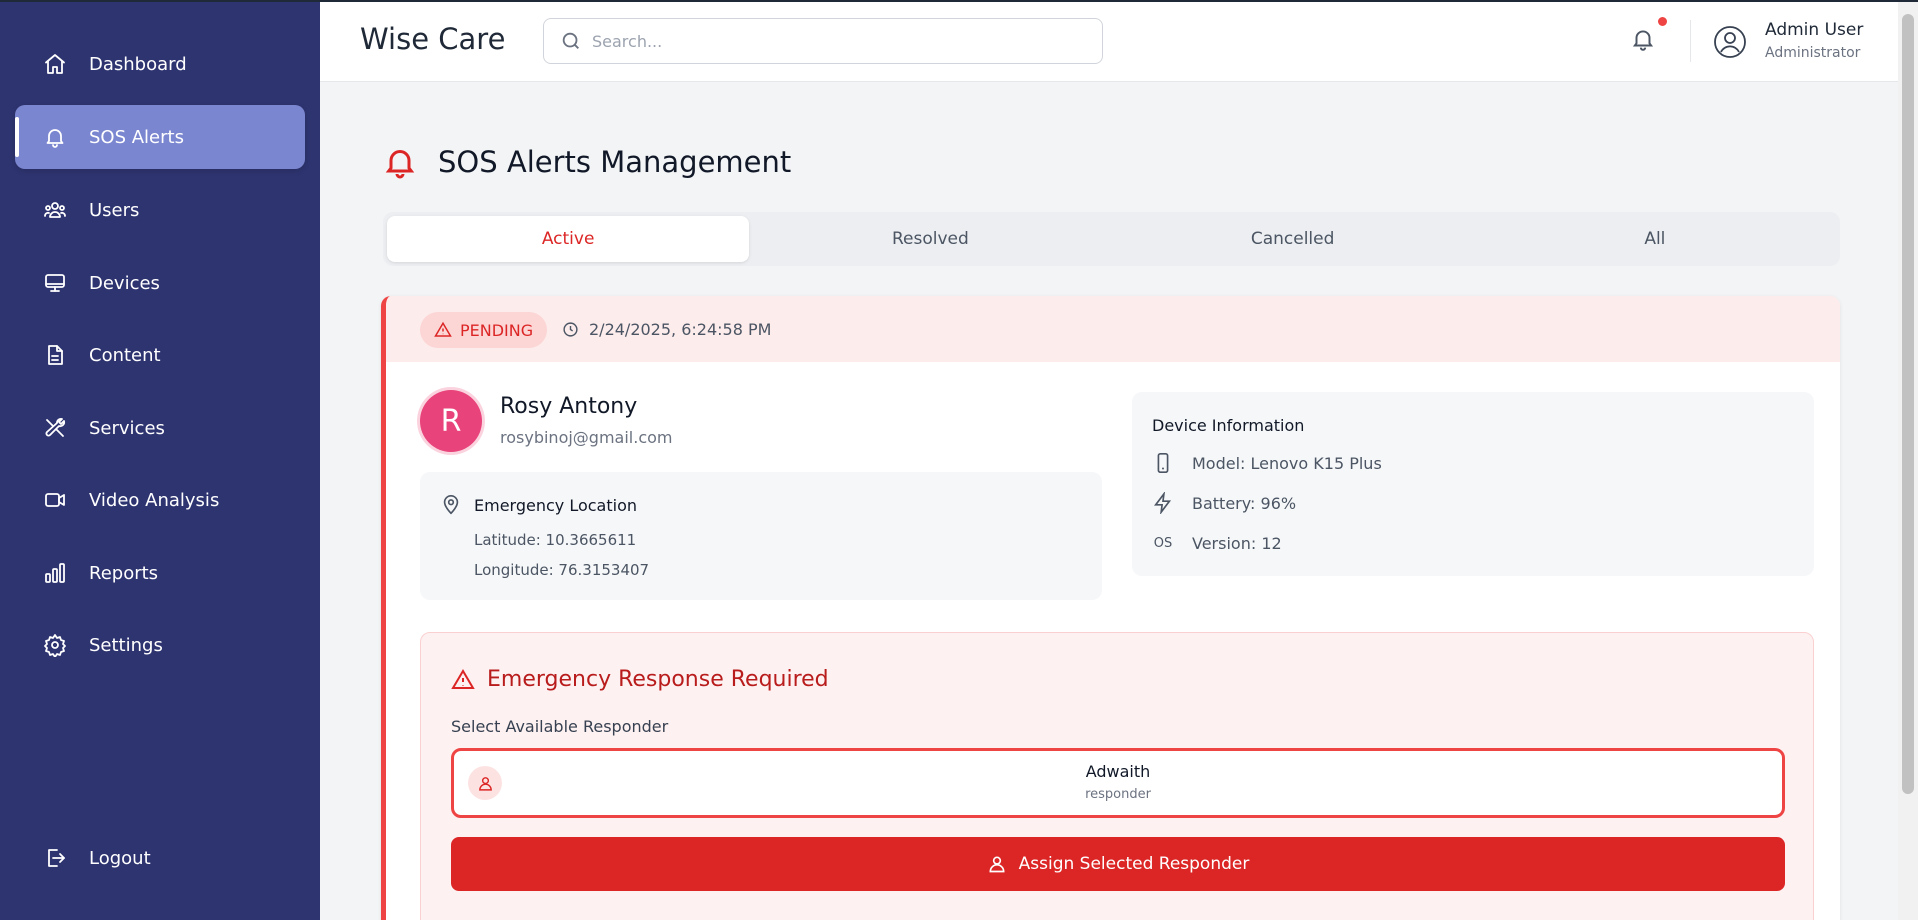 This screenshot has height=920, width=1918. Describe the element at coordinates (568, 239) in the screenshot. I see `tab-active: Active` at that location.